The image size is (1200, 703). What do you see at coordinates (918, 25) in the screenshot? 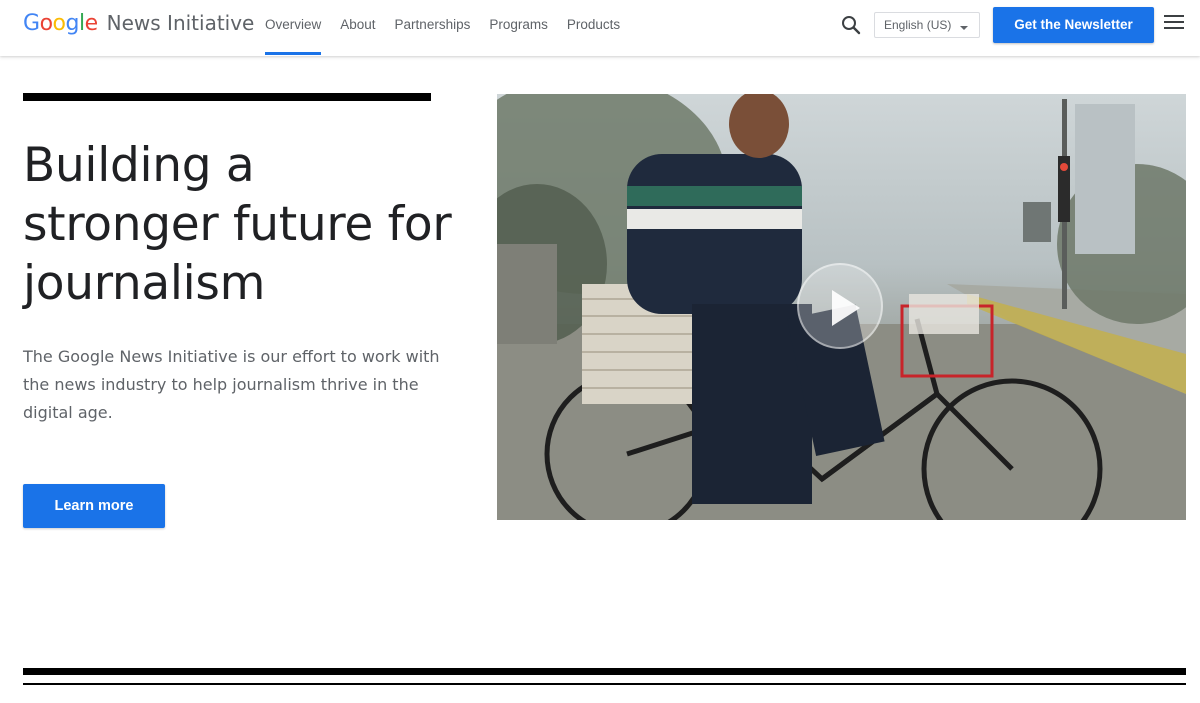
I see `language-select-value: English (US)` at bounding box center [918, 25].